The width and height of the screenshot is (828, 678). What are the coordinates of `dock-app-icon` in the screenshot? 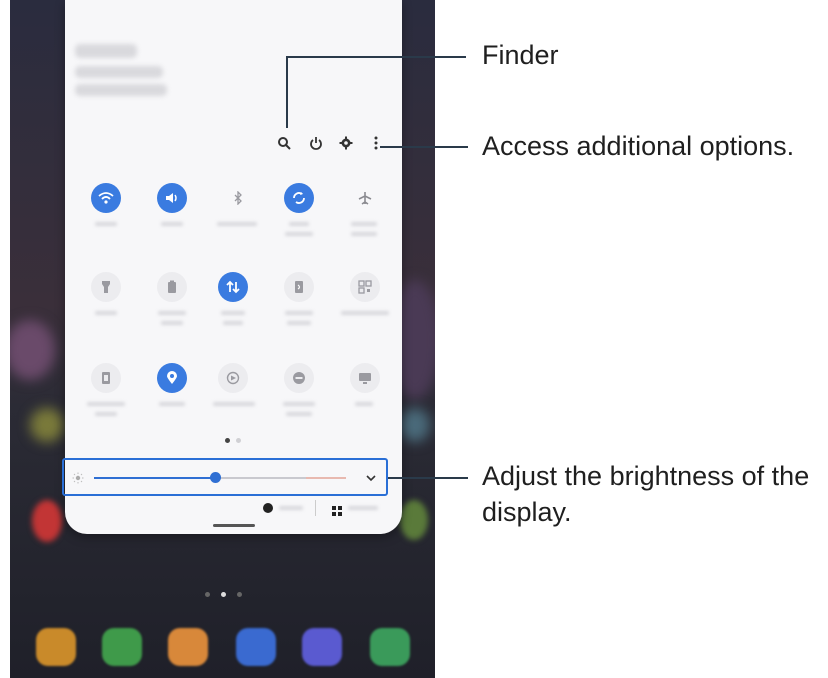 It's located at (56, 647).